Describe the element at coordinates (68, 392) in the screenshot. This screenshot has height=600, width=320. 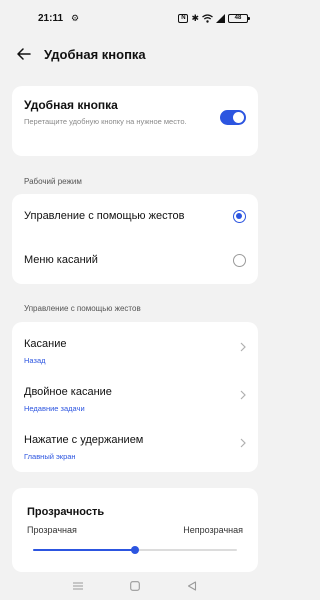
I see `gesture-double-tap-title: Двойное касание` at that location.